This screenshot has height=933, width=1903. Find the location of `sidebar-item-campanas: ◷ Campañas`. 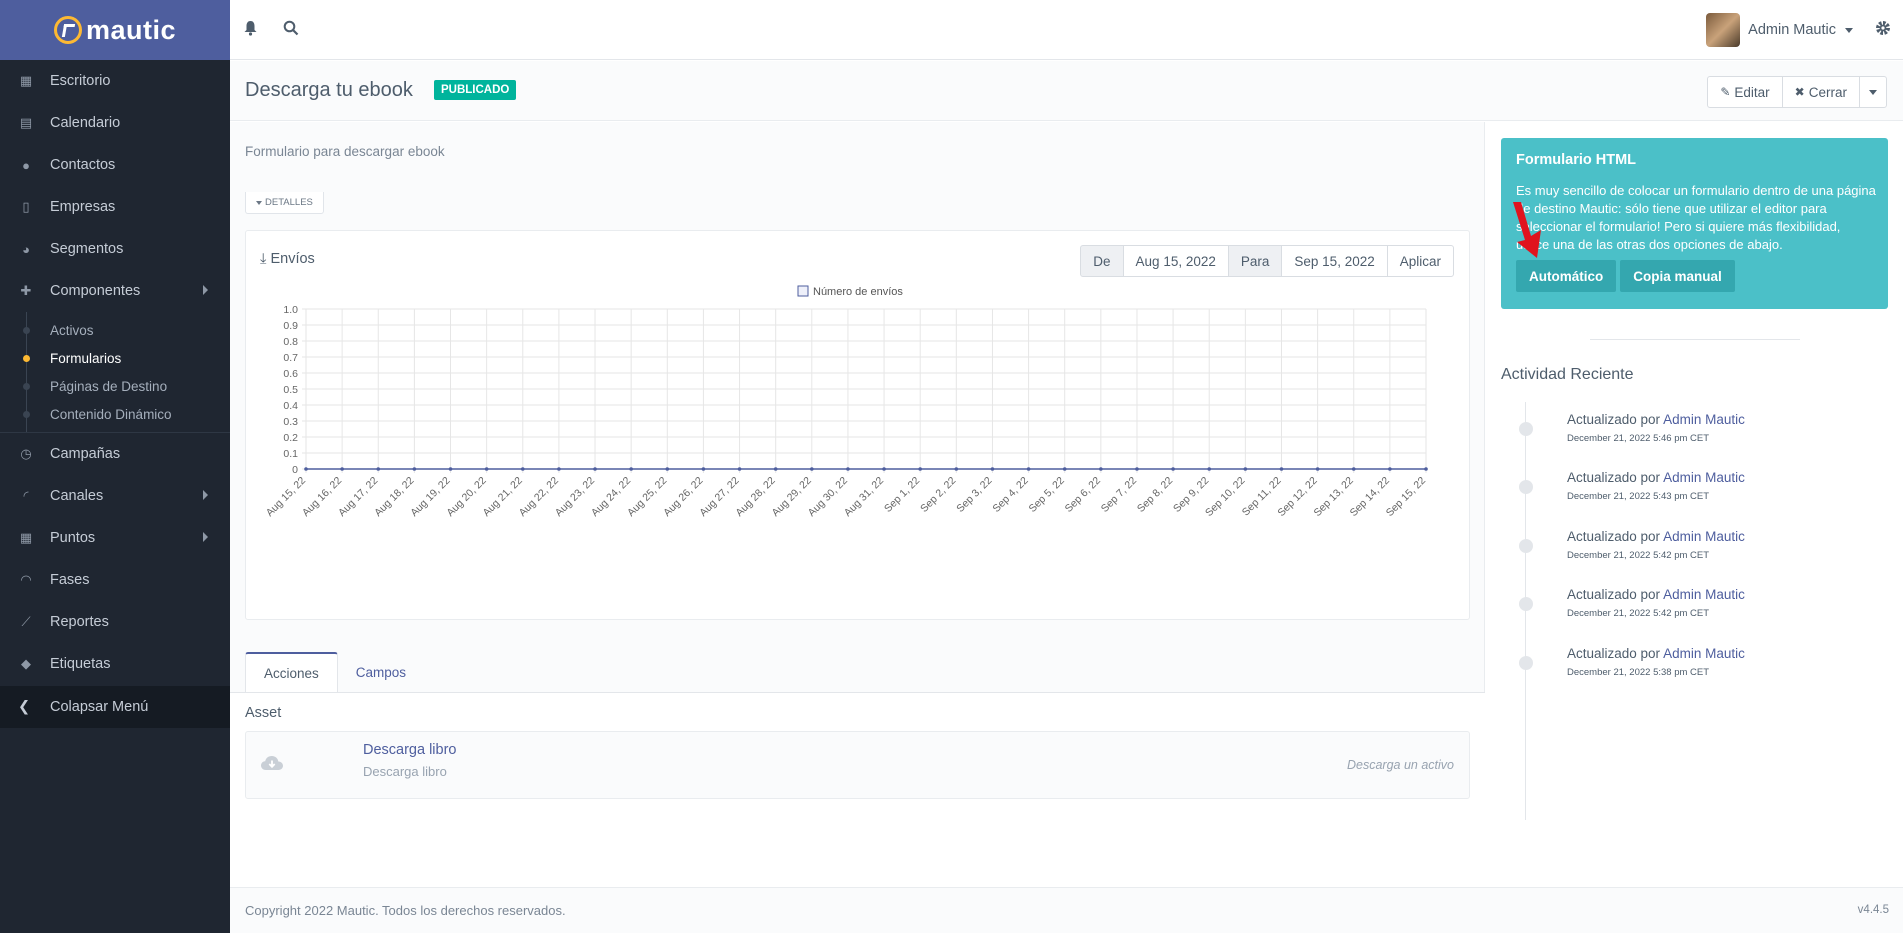

sidebar-item-campanas: ◷ Campañas is located at coordinates (115, 454).